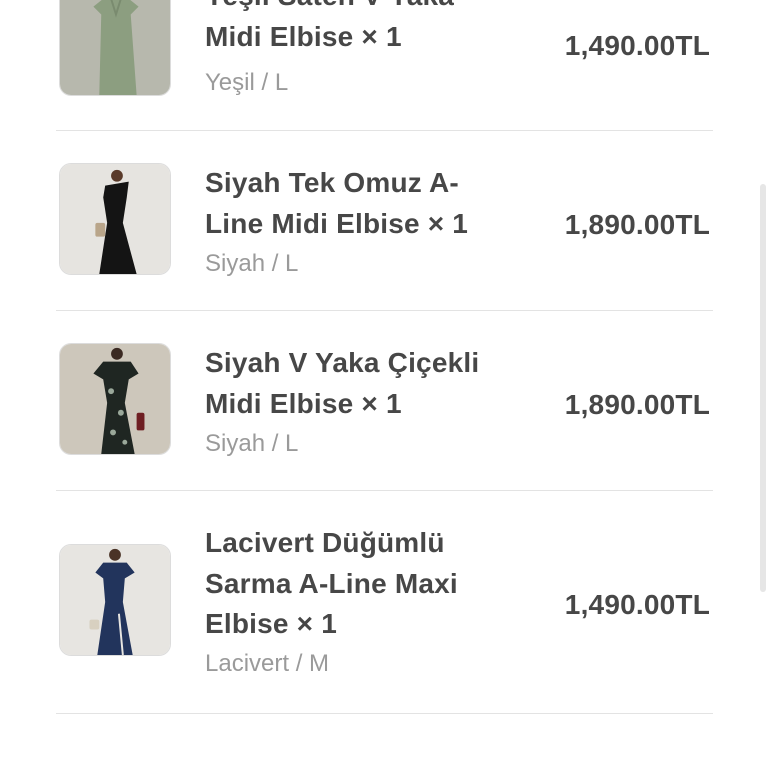 Image resolution: width=768 pixels, height=768 pixels. I want to click on navy-wrap-dress-photo, so click(115, 600).